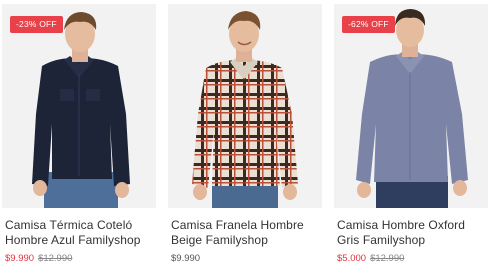 The height and width of the screenshot is (270, 492). Describe the element at coordinates (247, 233) in the screenshot. I see `product-name: Camisa Franela Hombre Beige Familyshop` at that location.